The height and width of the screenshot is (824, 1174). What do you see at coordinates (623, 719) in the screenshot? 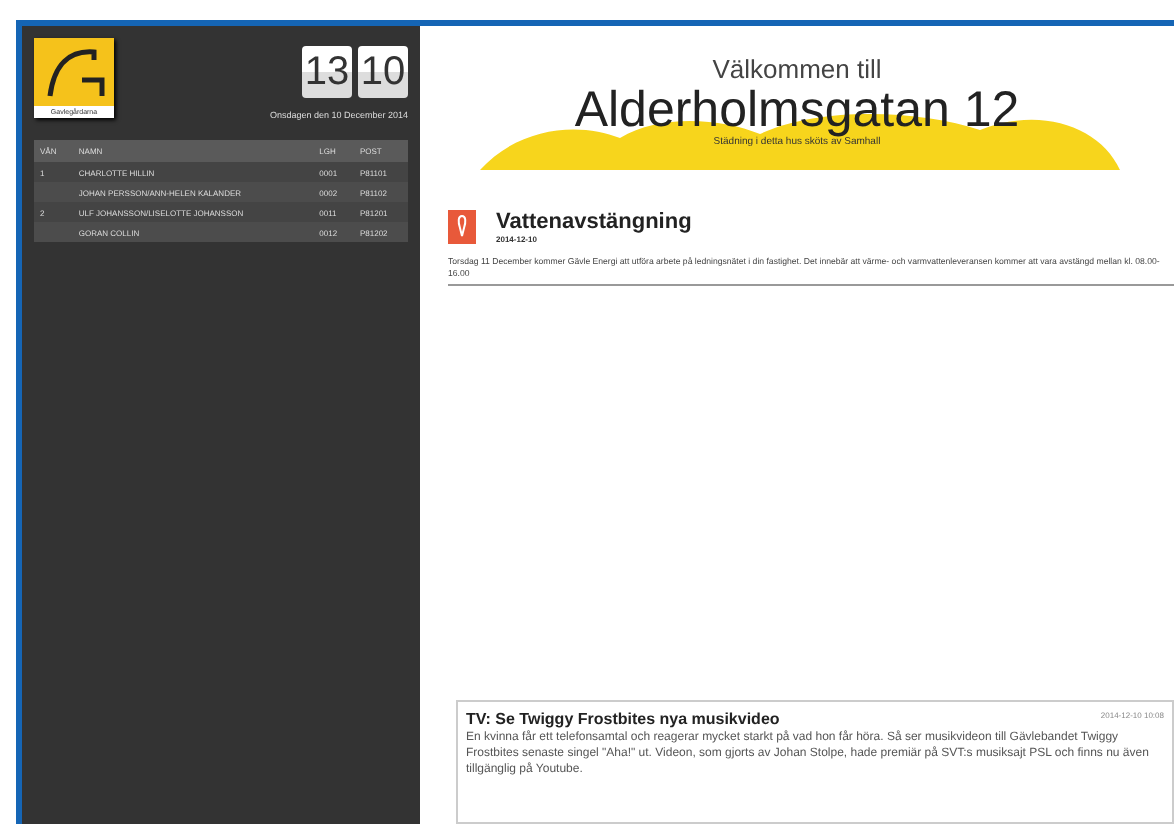
I see `news-title: TV: Se Twiggy Frostbites nya musikvideo` at bounding box center [623, 719].